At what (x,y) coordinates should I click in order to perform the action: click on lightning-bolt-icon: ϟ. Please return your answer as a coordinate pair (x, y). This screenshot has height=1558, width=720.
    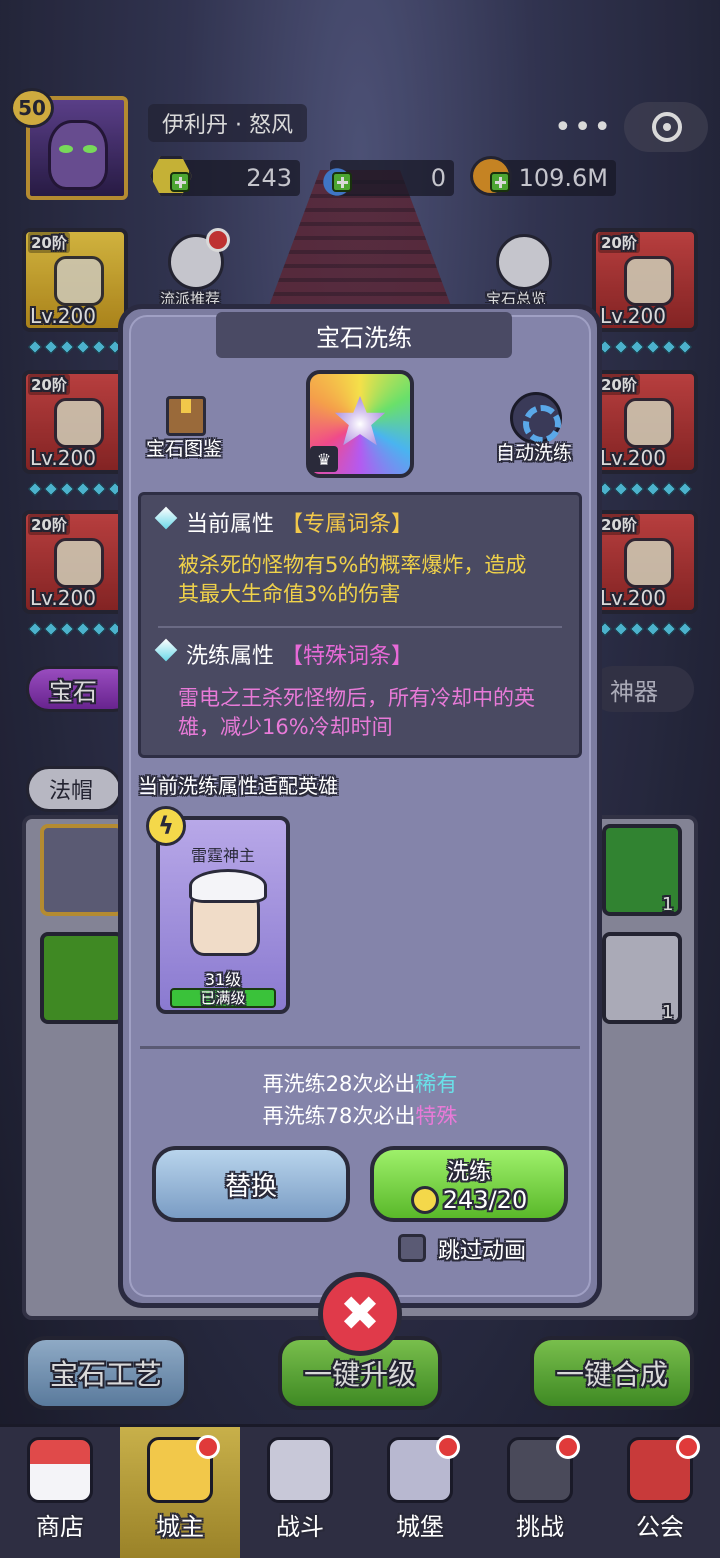
    Looking at the image, I should click on (166, 826).